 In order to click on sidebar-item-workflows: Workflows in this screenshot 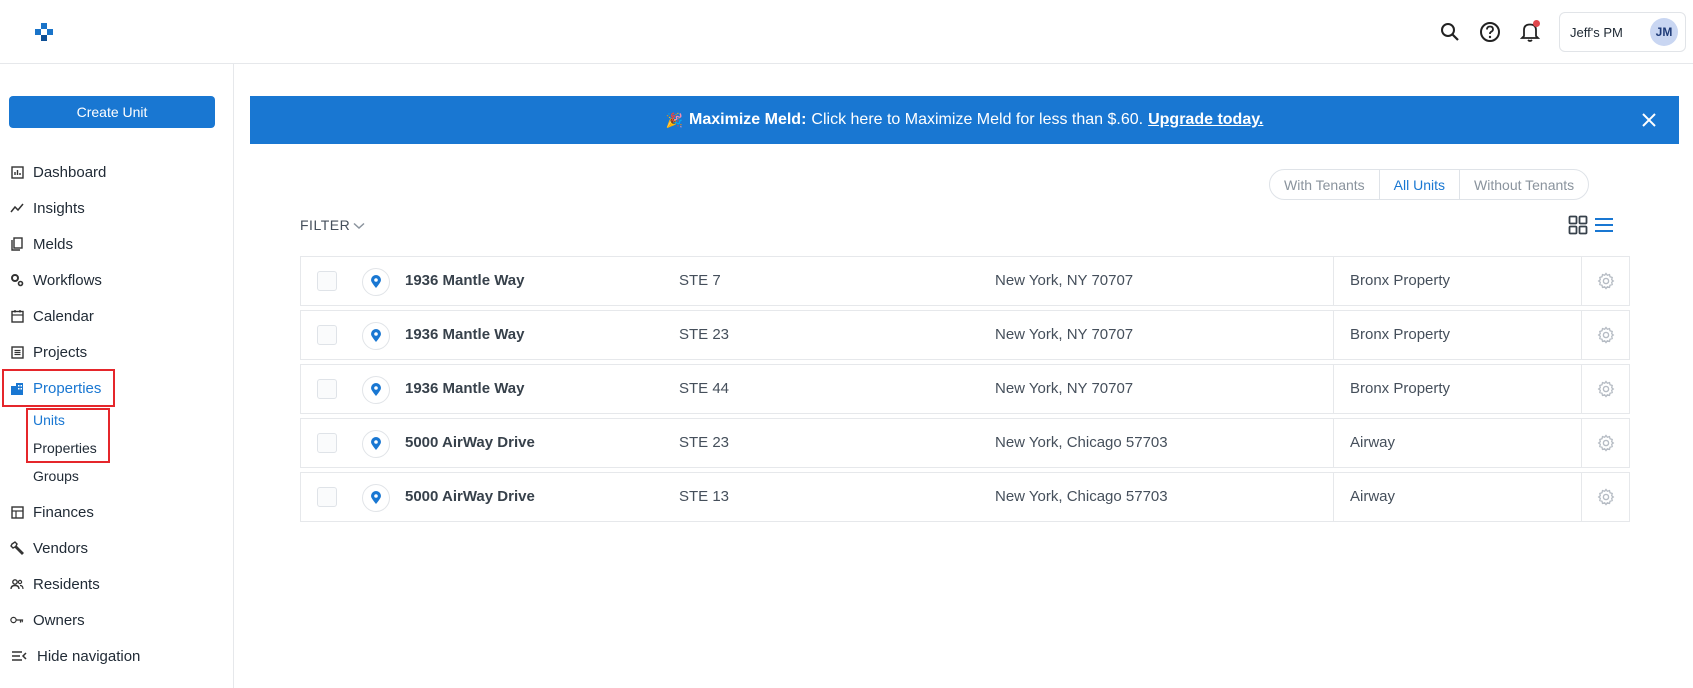, I will do `click(56, 280)`.